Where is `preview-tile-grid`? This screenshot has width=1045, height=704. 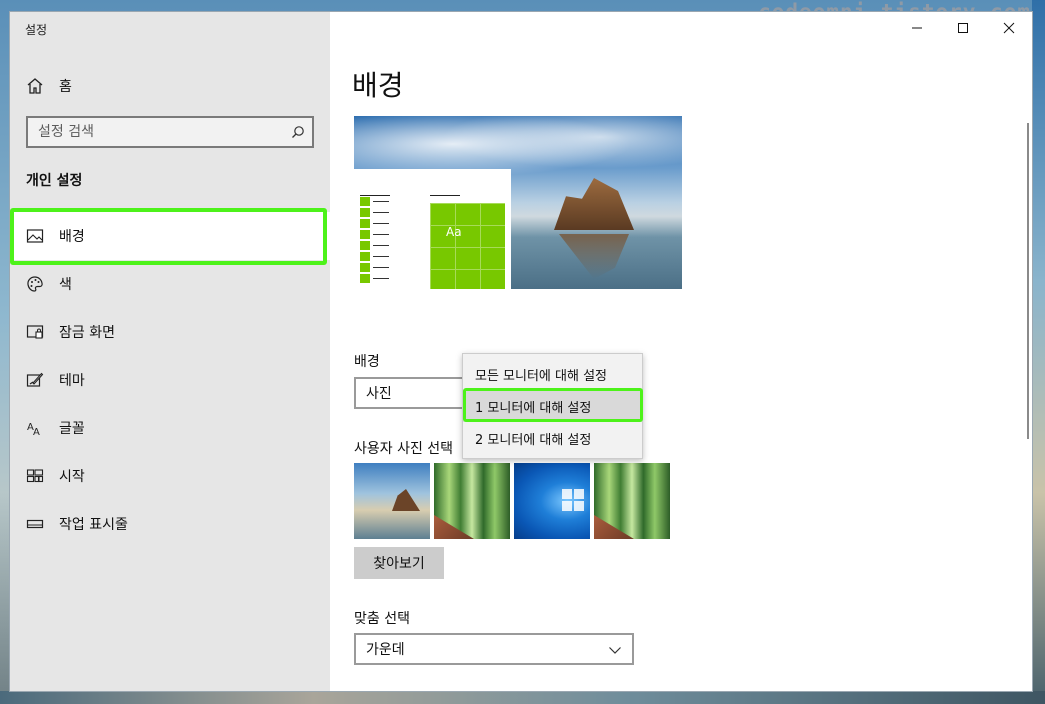
preview-tile-grid is located at coordinates (467, 246).